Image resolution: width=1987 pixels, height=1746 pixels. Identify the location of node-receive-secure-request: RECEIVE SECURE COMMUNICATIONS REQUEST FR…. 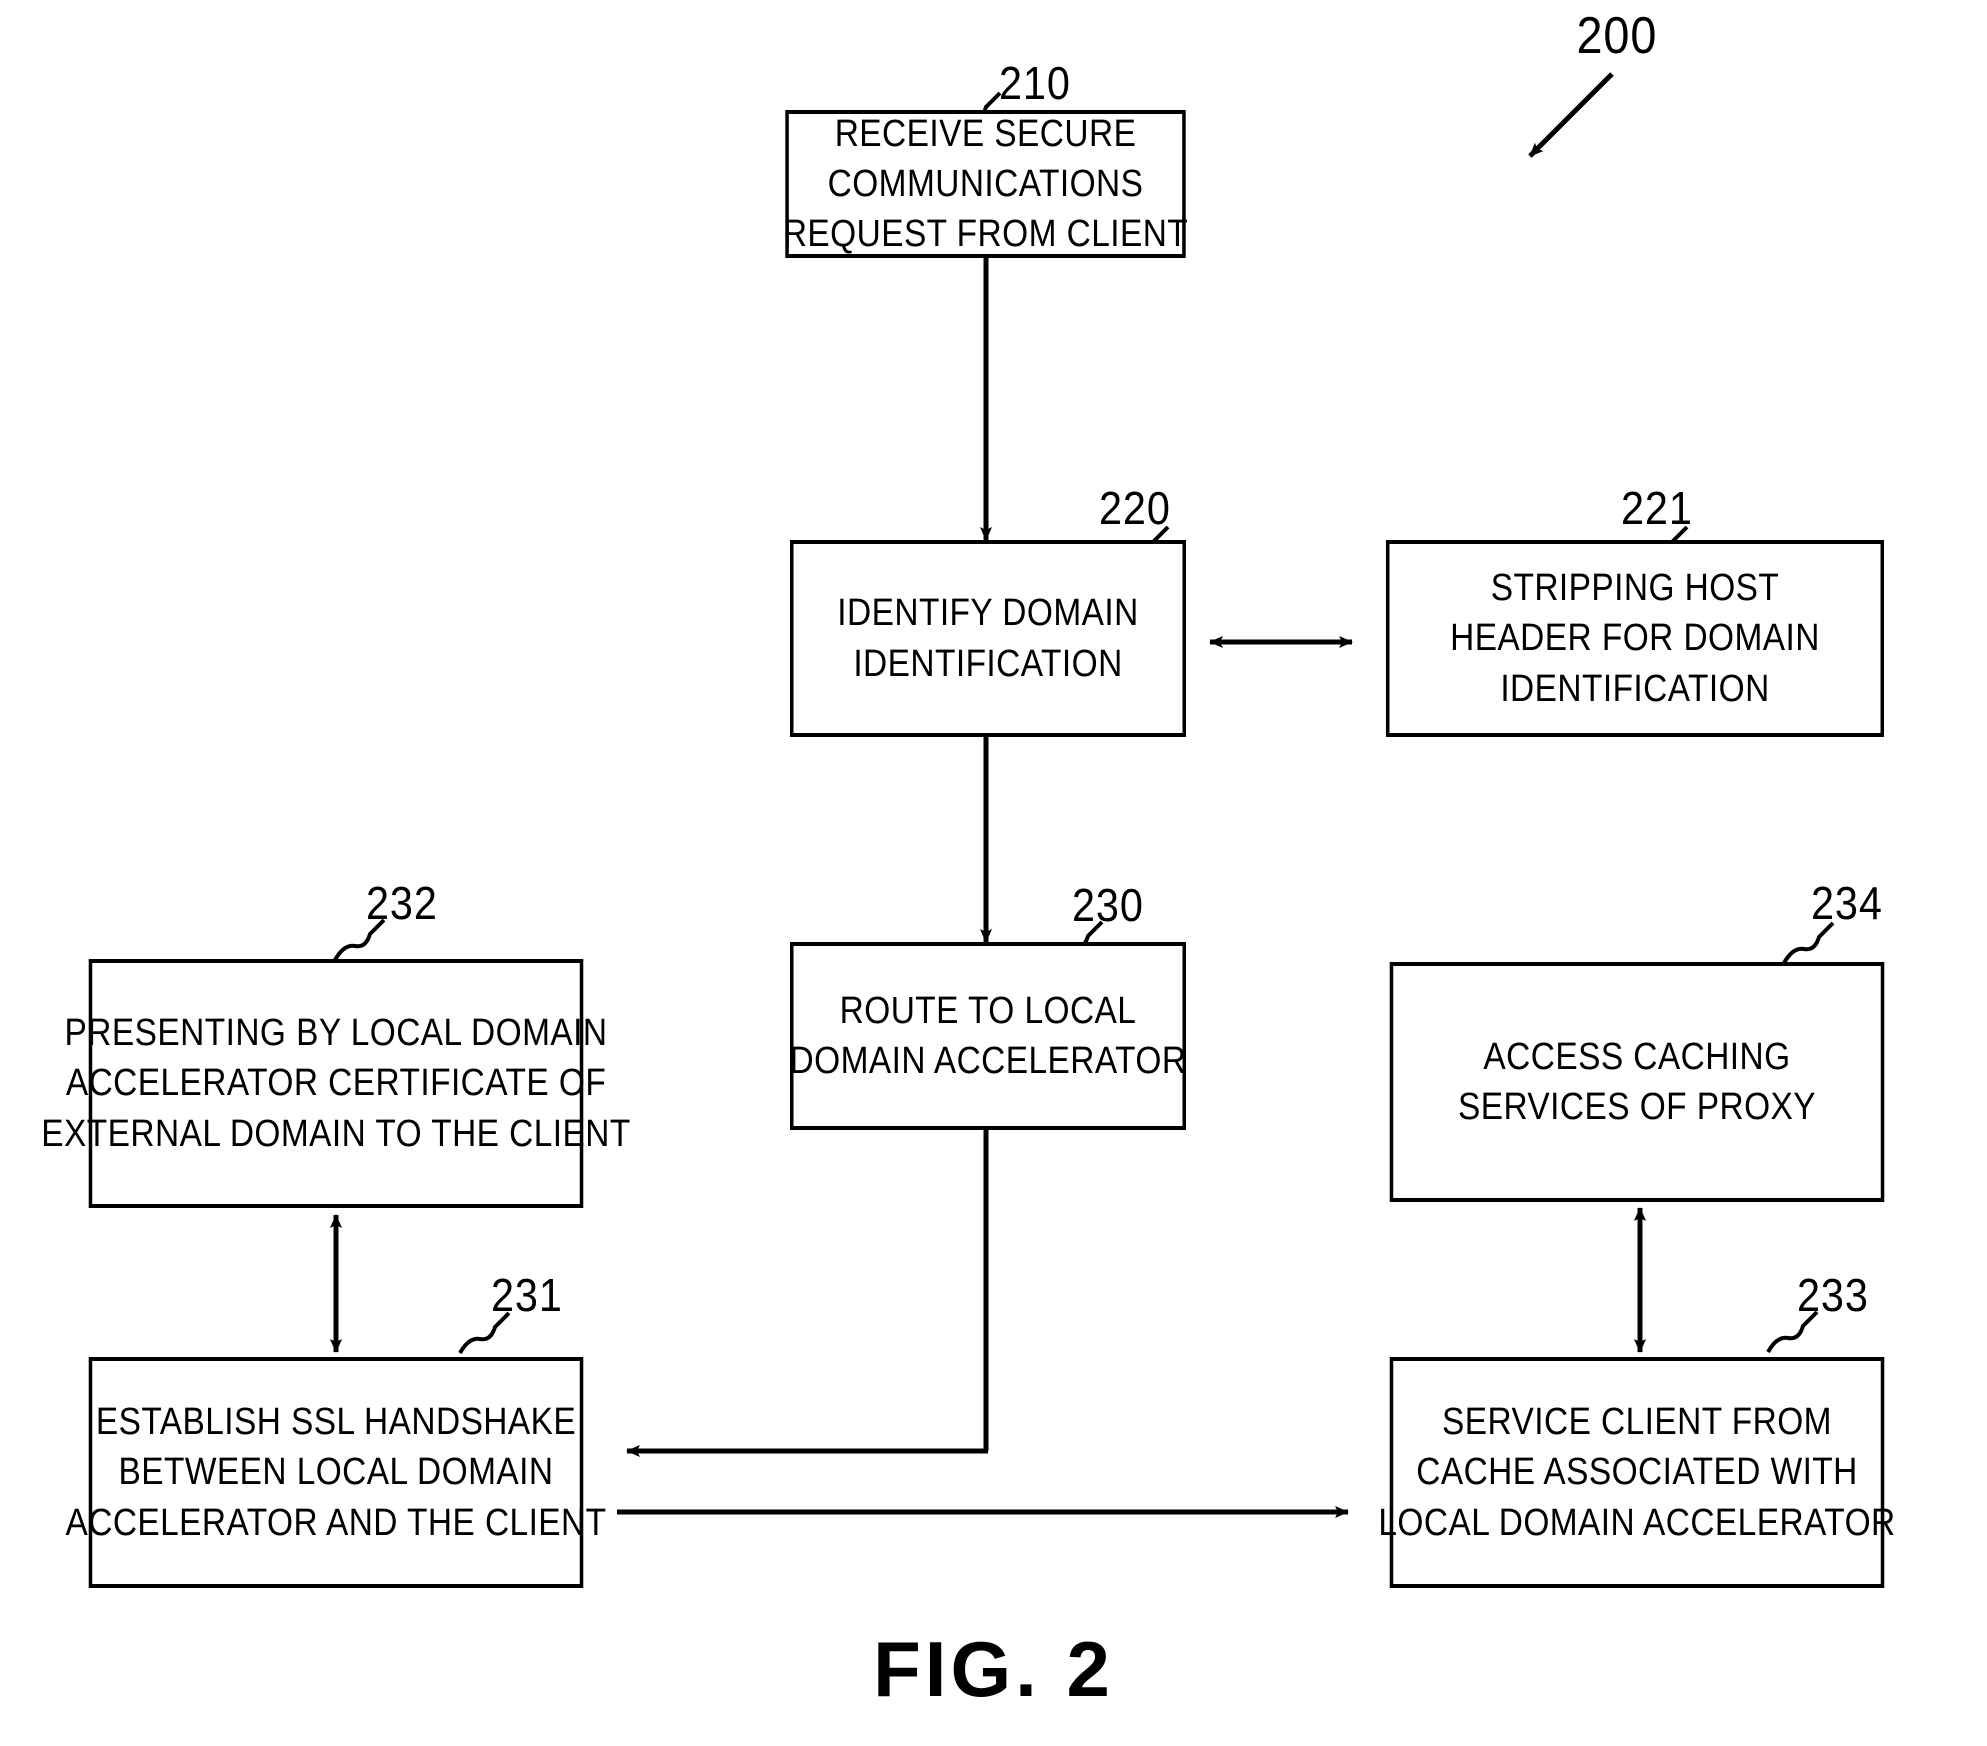
(985, 184).